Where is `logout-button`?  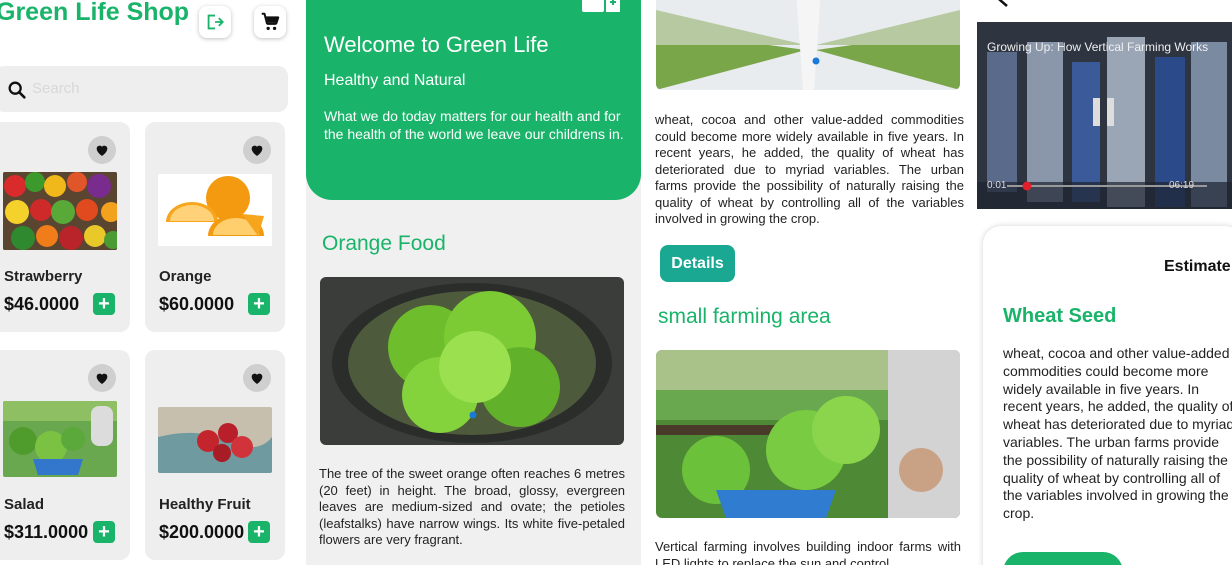
logout-button is located at coordinates (215, 22).